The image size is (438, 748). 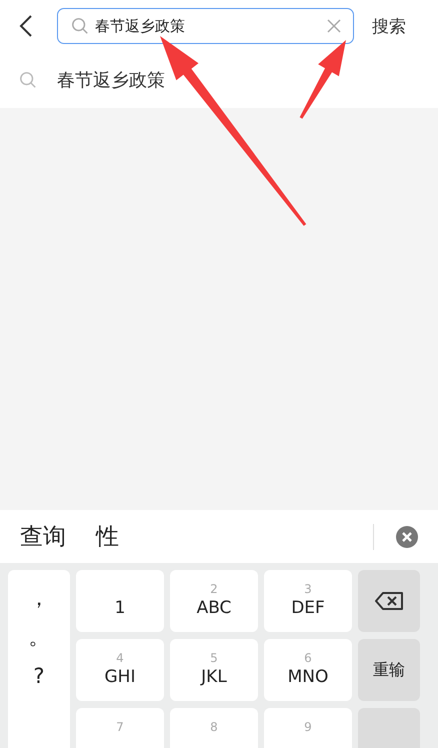 I want to click on symbol-key: ， 。 ?, so click(x=39, y=659).